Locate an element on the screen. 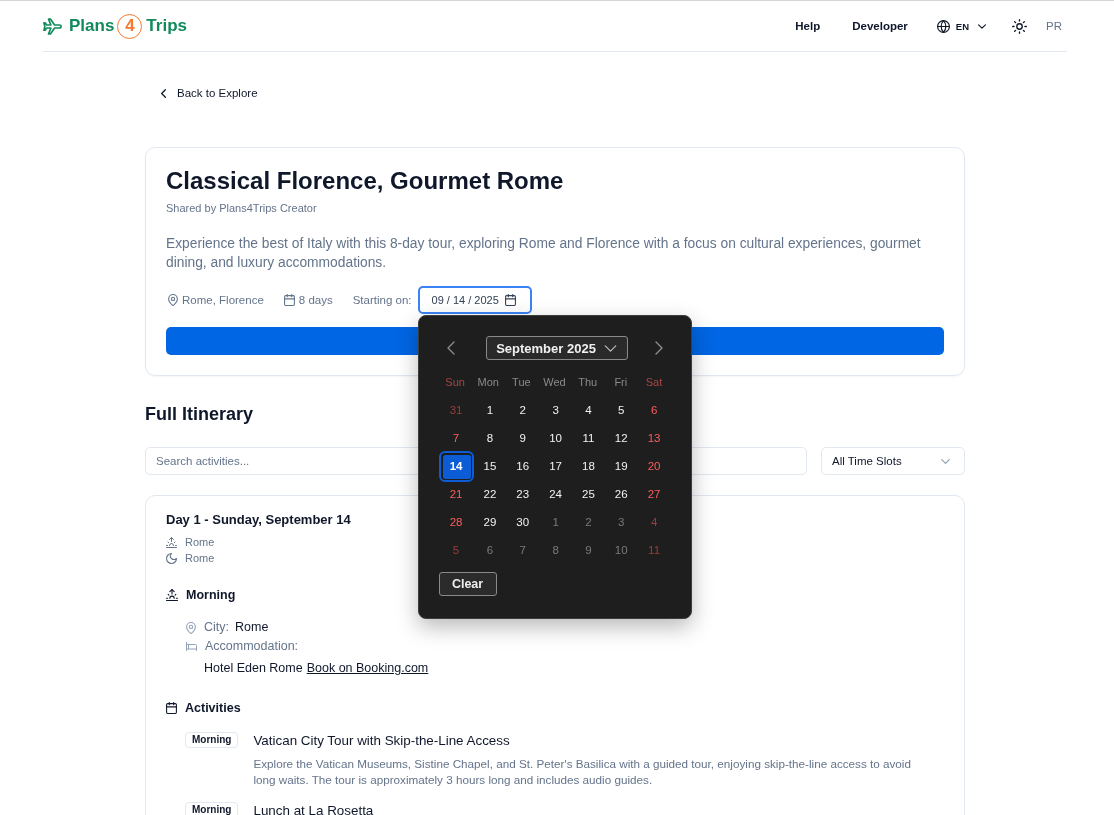  city-value: Rome is located at coordinates (252, 627).